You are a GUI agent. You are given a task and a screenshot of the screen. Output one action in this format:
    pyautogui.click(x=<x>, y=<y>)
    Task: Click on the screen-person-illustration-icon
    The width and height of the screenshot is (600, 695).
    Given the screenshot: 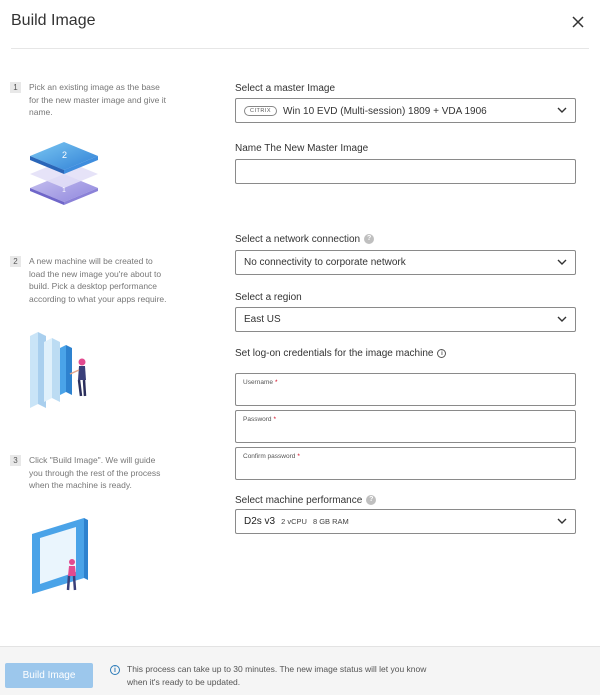 What is the action you would take?
    pyautogui.click(x=60, y=556)
    